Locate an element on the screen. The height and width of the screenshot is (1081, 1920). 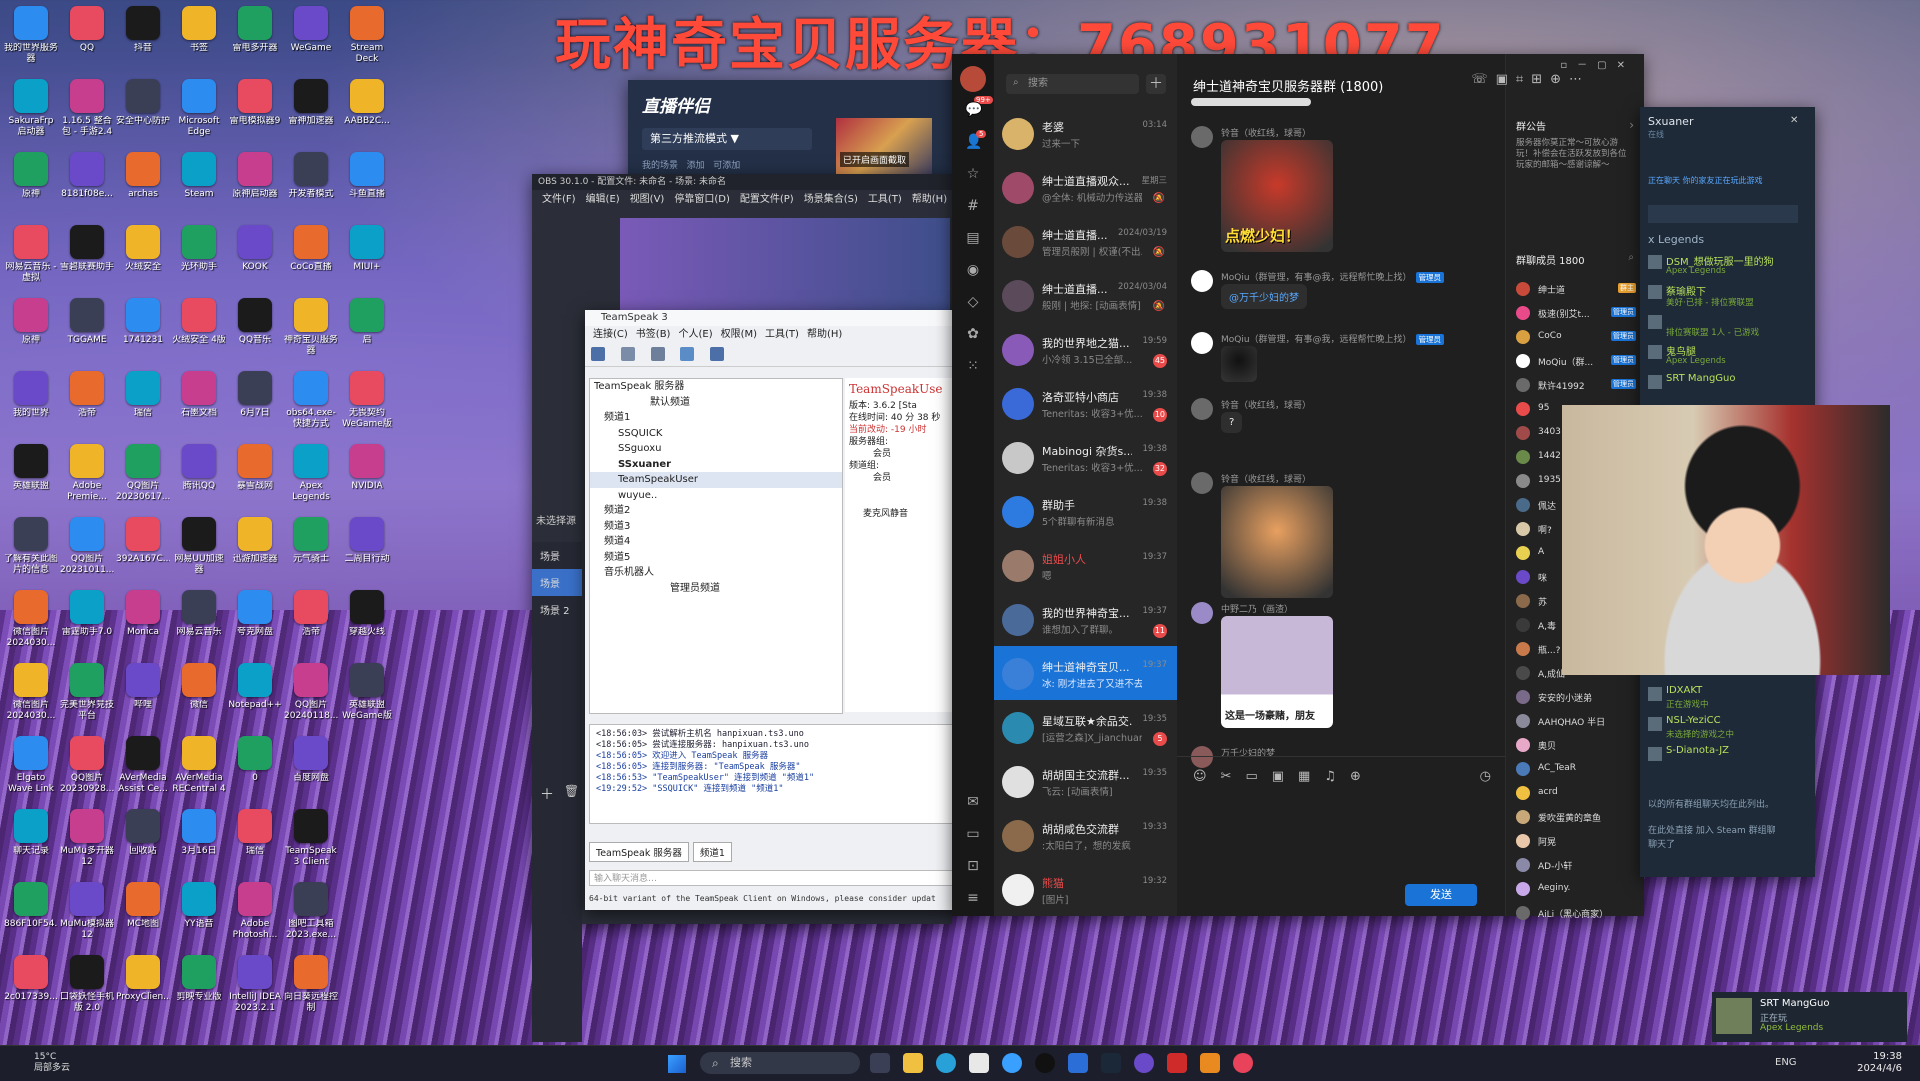
desktop-icon: 完美世界竞技平台 is located at coordinates (87, 692).